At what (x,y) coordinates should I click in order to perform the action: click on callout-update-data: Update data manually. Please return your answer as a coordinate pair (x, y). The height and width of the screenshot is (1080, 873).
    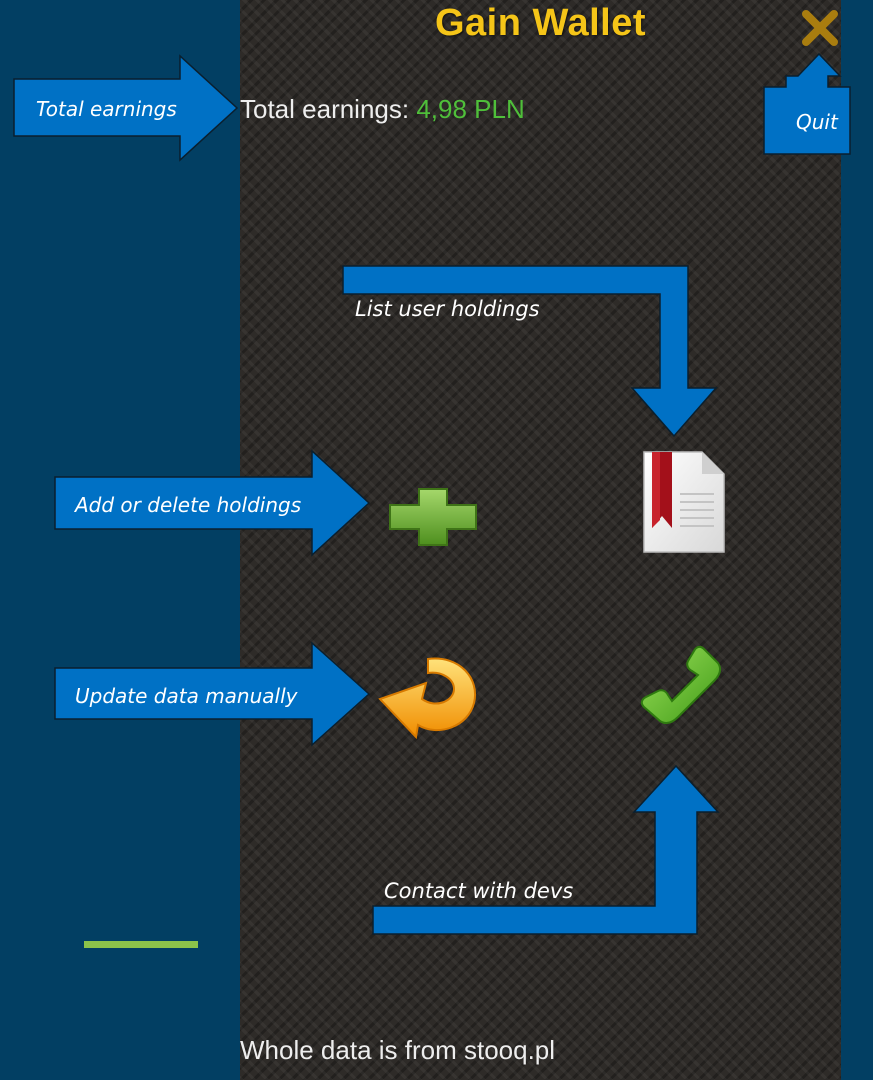
    Looking at the image, I should click on (186, 696).